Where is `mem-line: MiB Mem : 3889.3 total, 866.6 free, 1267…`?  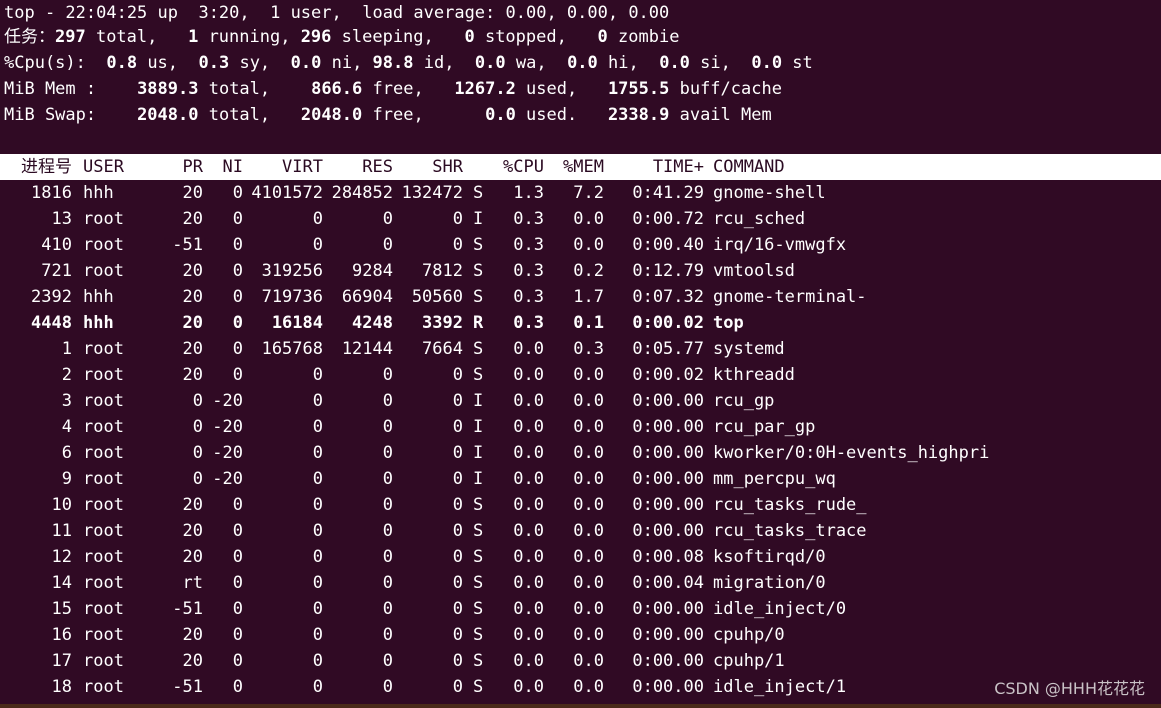 mem-line: MiB Mem : 3889.3 total, 866.6 free, 1267… is located at coordinates (393, 89).